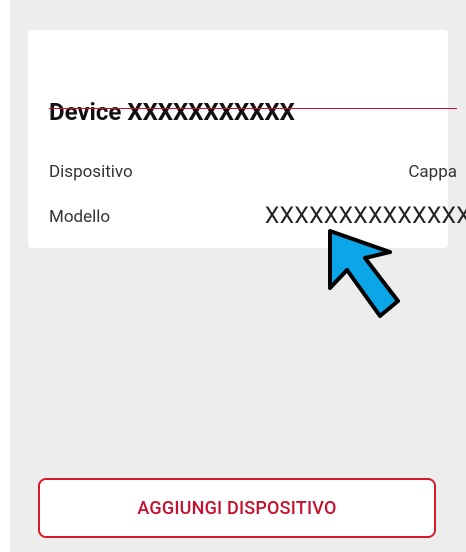  What do you see at coordinates (172, 112) in the screenshot?
I see `device-title: Device XXXXXXXXXXX` at bounding box center [172, 112].